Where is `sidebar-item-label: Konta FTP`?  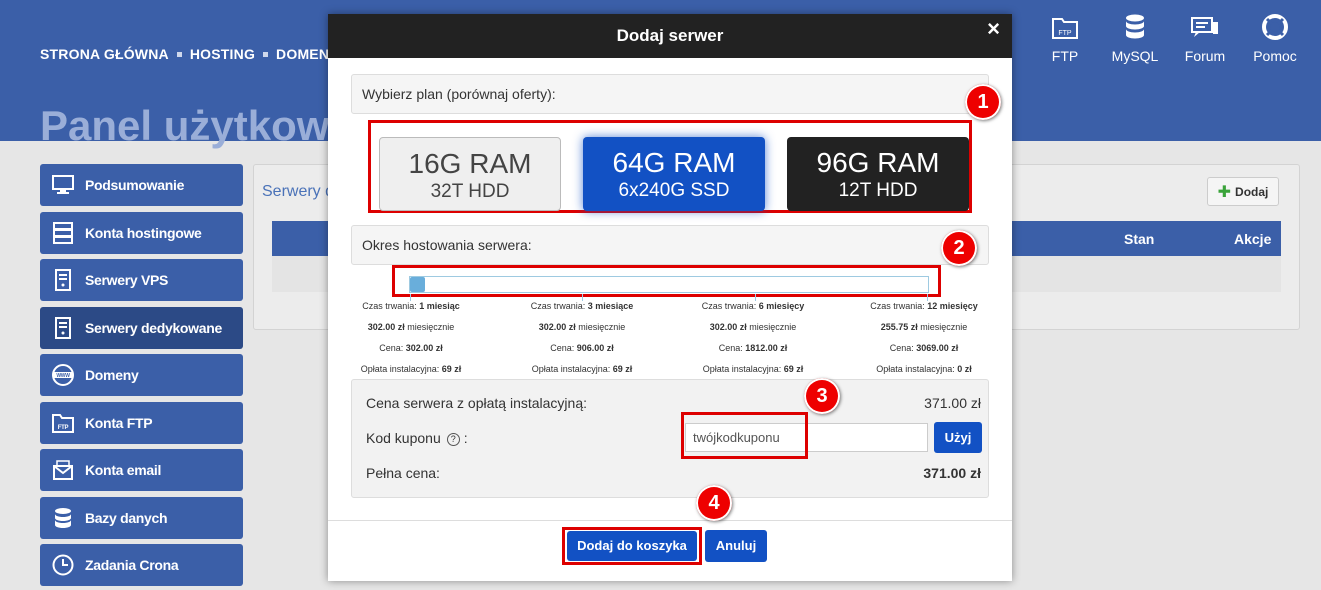 sidebar-item-label: Konta FTP is located at coordinates (119, 422).